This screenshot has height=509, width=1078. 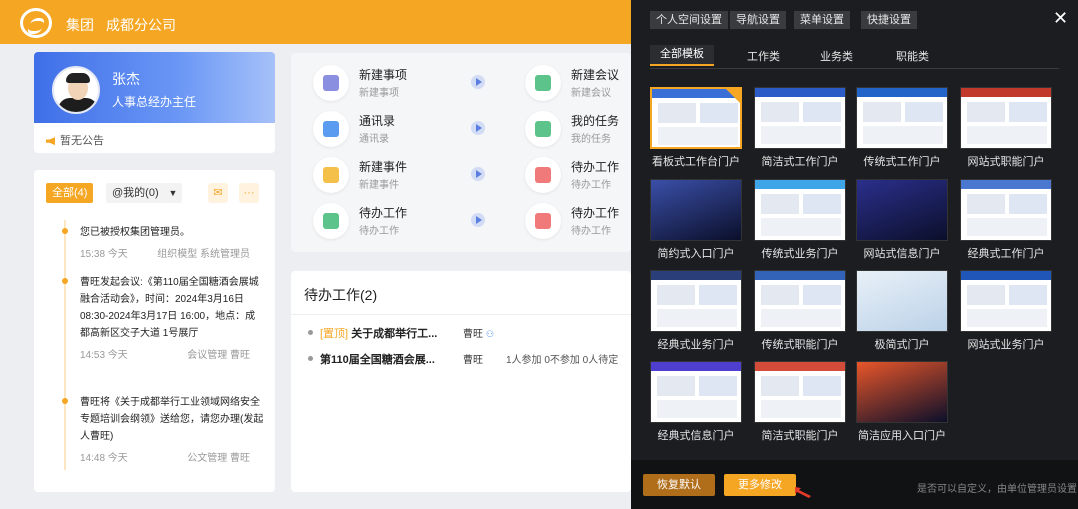 What do you see at coordinates (763, 56) in the screenshot?
I see `tab-work: 工作类` at bounding box center [763, 56].